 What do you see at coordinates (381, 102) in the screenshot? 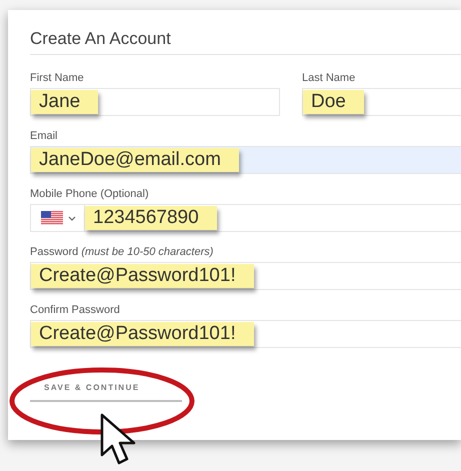
I see `input-field: Doe` at bounding box center [381, 102].